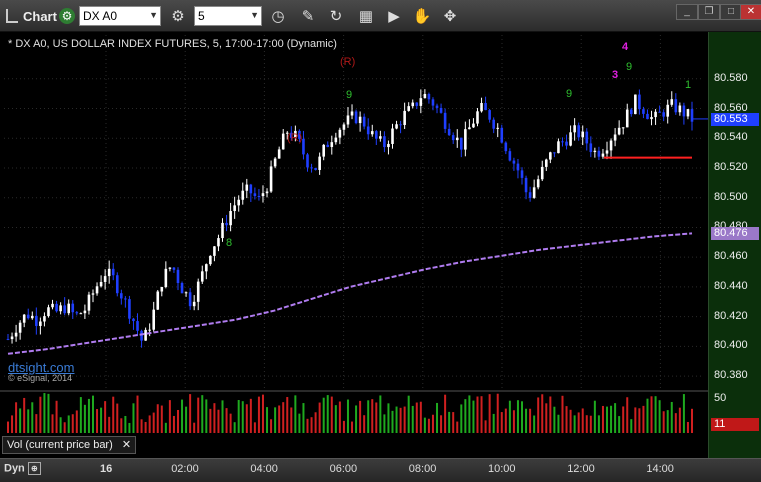  What do you see at coordinates (349, 95) in the screenshot?
I see `signal-annotation: 9` at bounding box center [349, 95].